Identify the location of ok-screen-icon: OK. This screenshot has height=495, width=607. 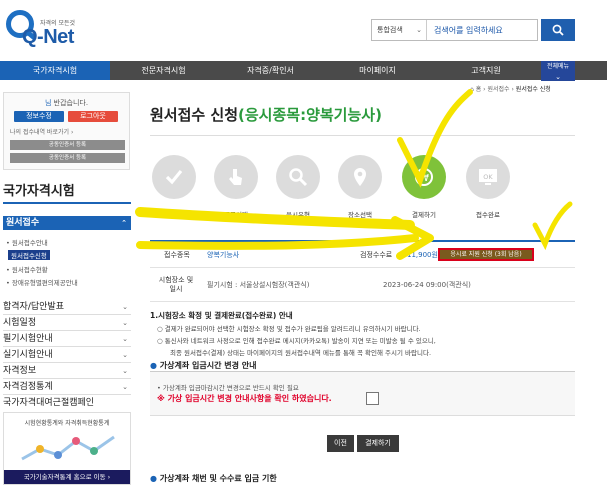
(488, 177).